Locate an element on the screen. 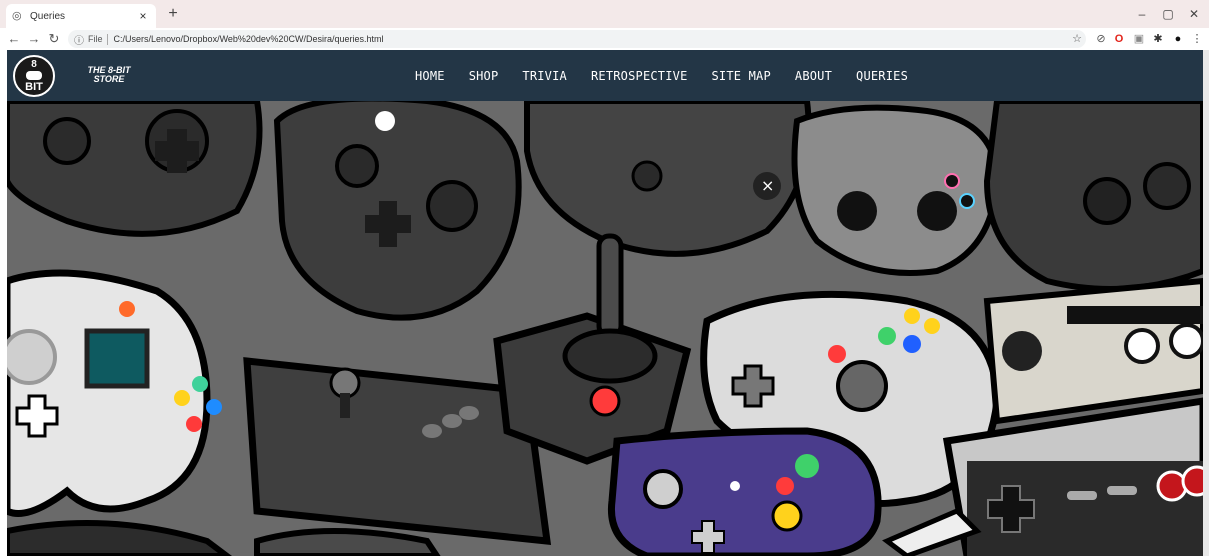 The width and height of the screenshot is (1209, 556). gamepad-icon is located at coordinates (34, 75).